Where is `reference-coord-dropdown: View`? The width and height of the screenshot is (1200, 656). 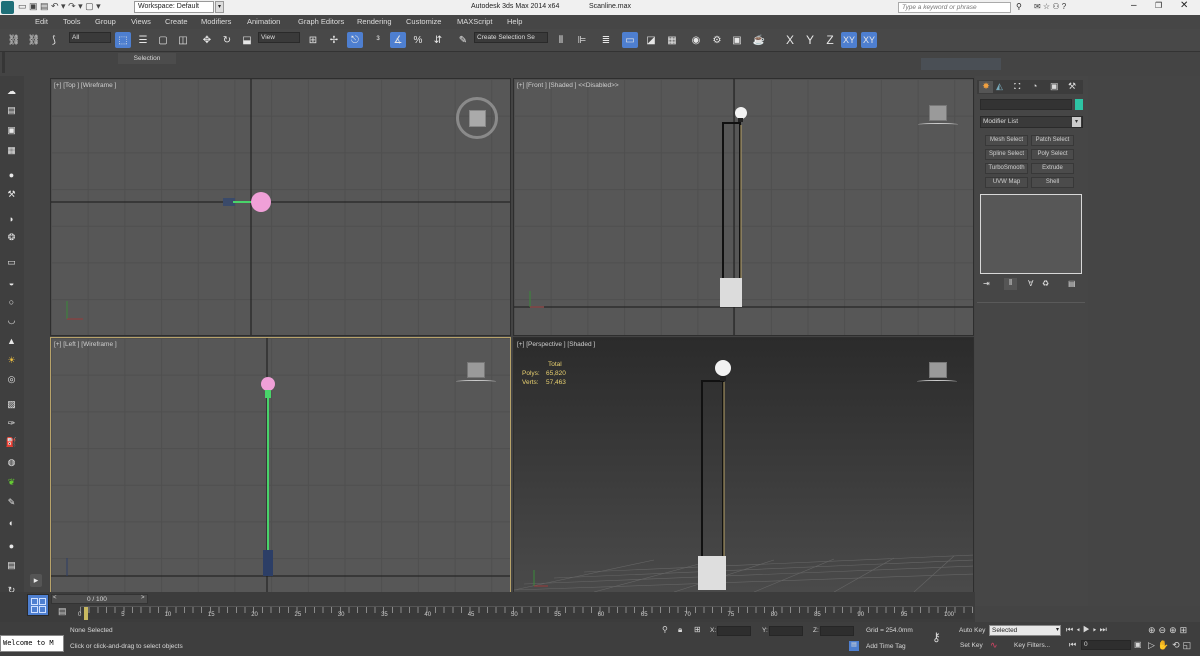
reference-coord-dropdown: View is located at coordinates (279, 37).